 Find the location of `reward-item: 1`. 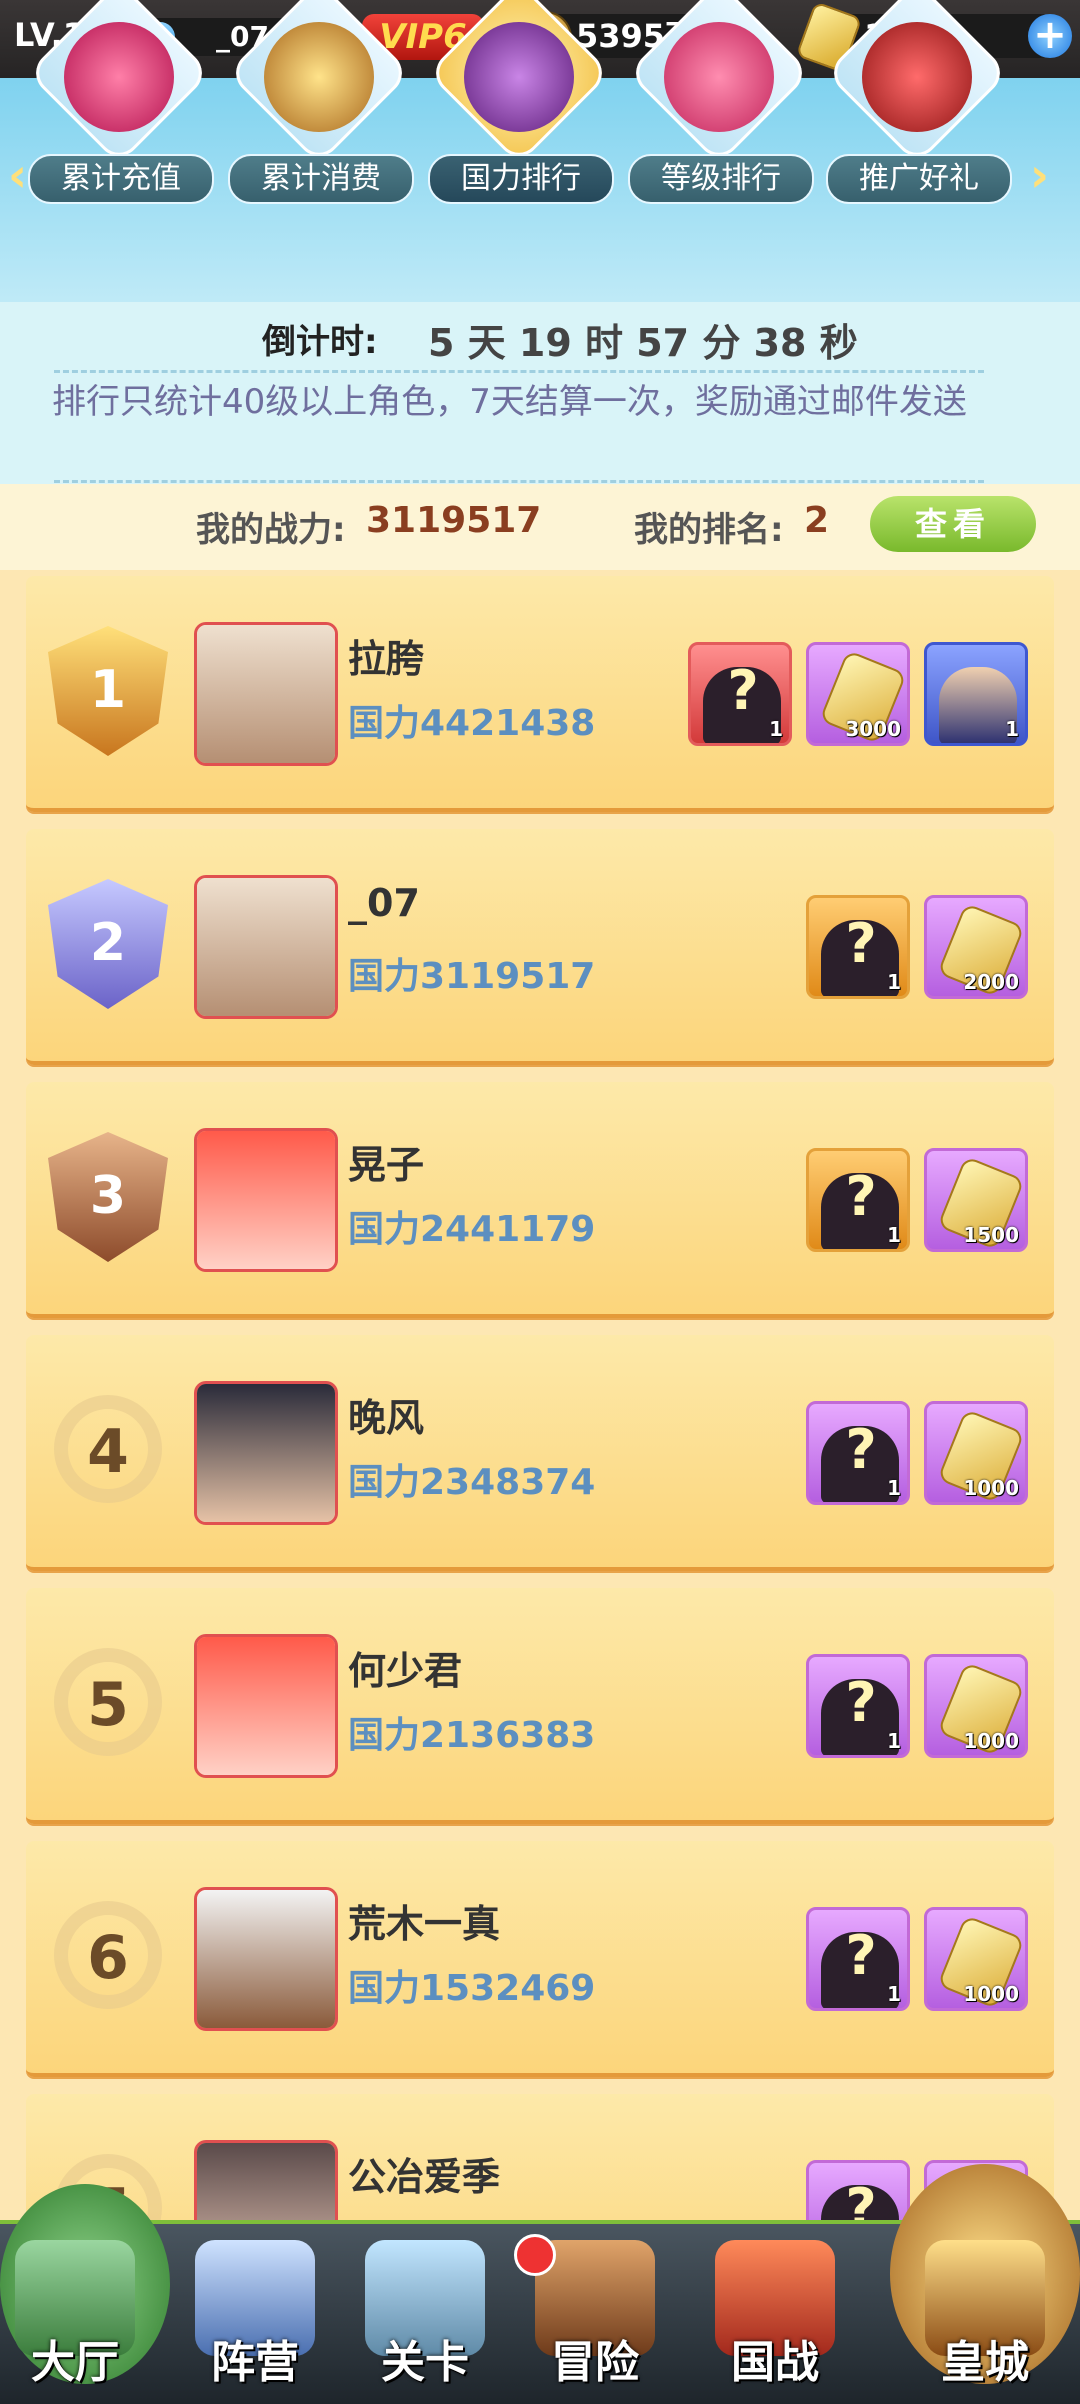

reward-item: 1 is located at coordinates (976, 694).